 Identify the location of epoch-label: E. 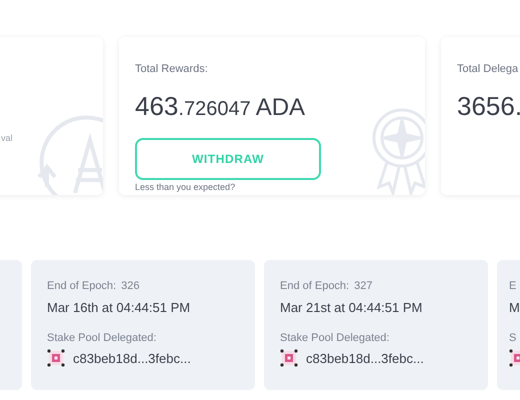
(512, 286).